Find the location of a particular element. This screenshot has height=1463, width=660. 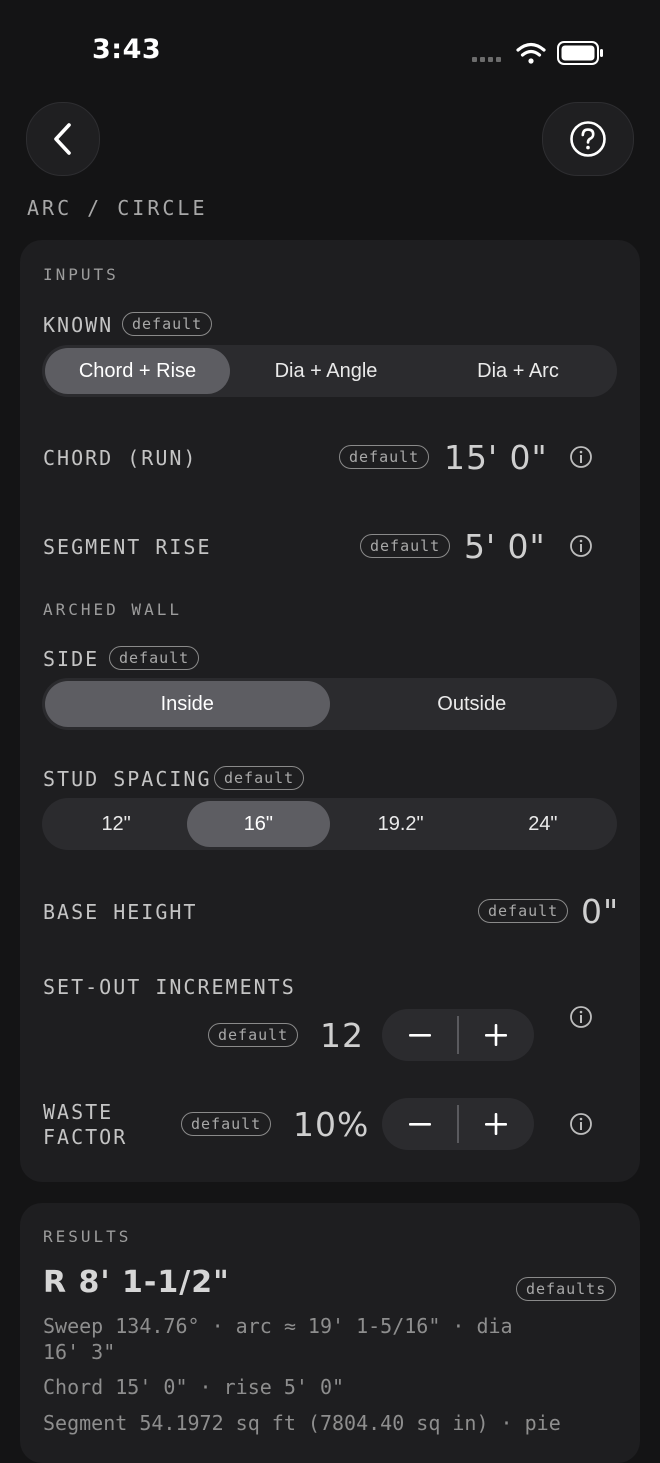

side-segmented-control: Inside Outside is located at coordinates (329, 704).